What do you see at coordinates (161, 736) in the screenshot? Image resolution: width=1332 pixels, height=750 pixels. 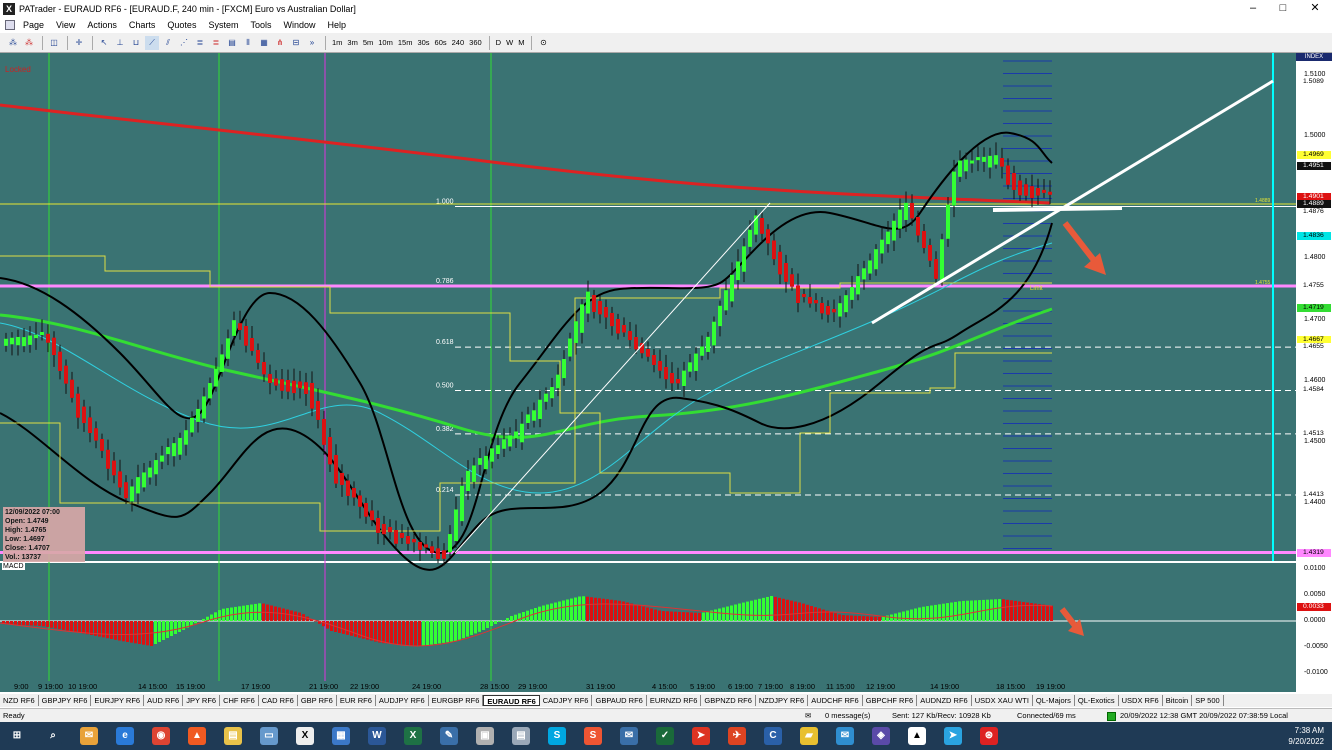 I see `taskbar-chrome-icon: ◉` at bounding box center [161, 736].